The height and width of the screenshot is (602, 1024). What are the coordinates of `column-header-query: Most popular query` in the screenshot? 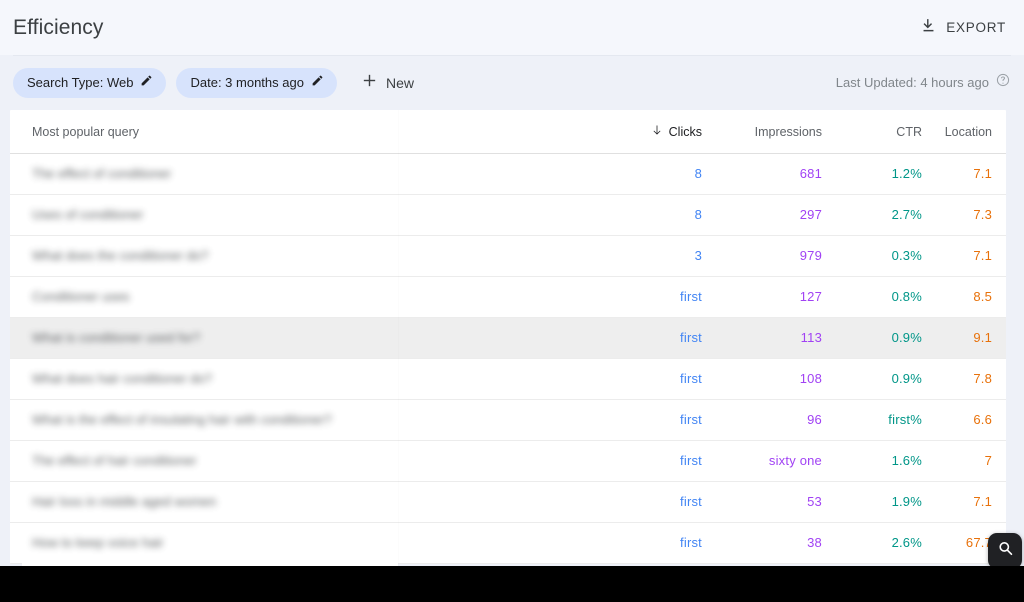 It's located at (312, 132).